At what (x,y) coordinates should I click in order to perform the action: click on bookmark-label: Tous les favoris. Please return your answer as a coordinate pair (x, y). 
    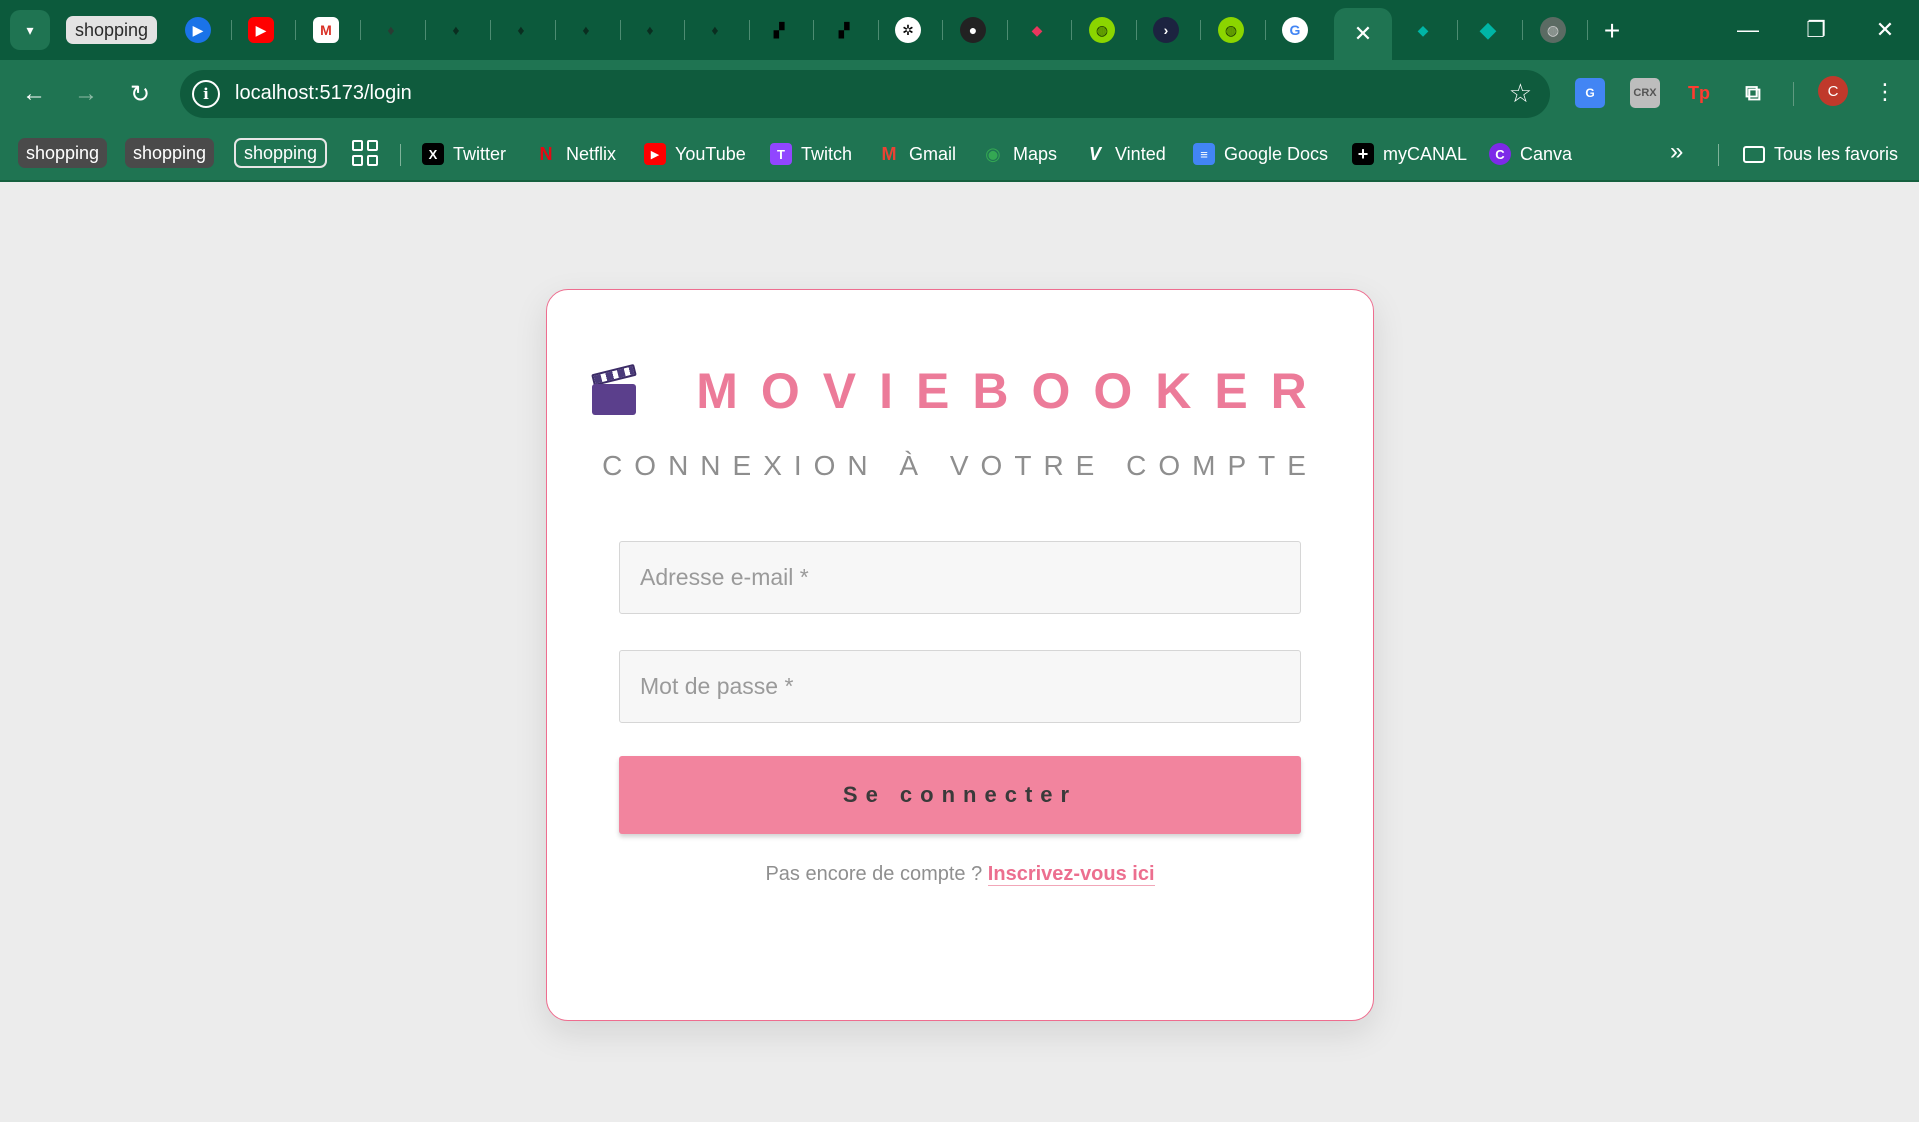
    Looking at the image, I should click on (1836, 153).